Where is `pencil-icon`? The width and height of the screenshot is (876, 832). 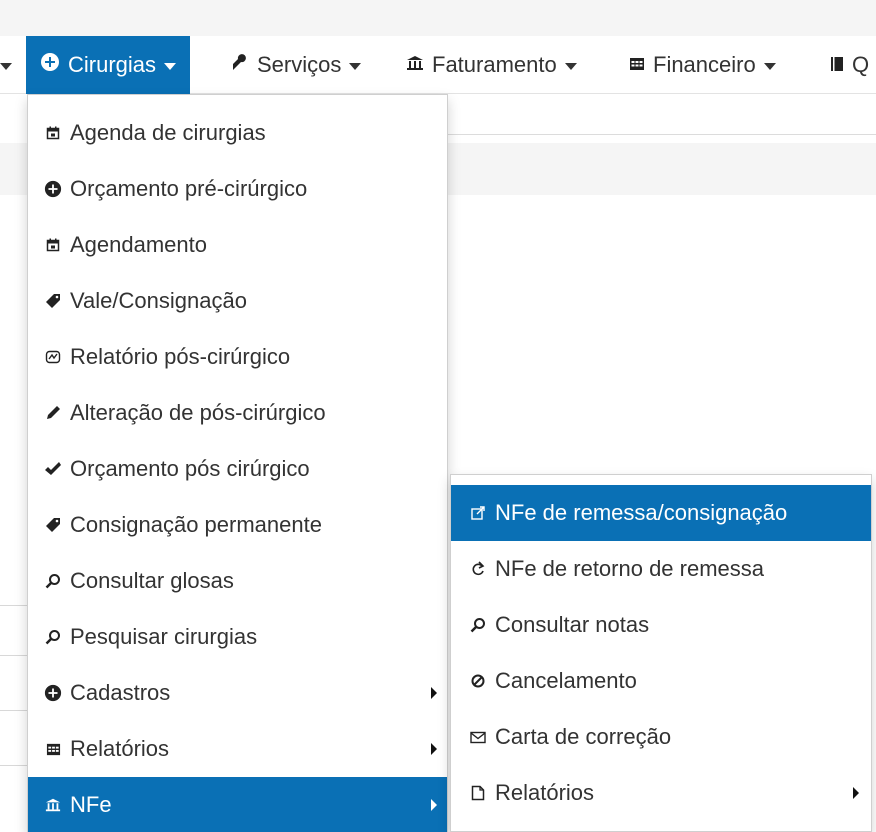 pencil-icon is located at coordinates (53, 413).